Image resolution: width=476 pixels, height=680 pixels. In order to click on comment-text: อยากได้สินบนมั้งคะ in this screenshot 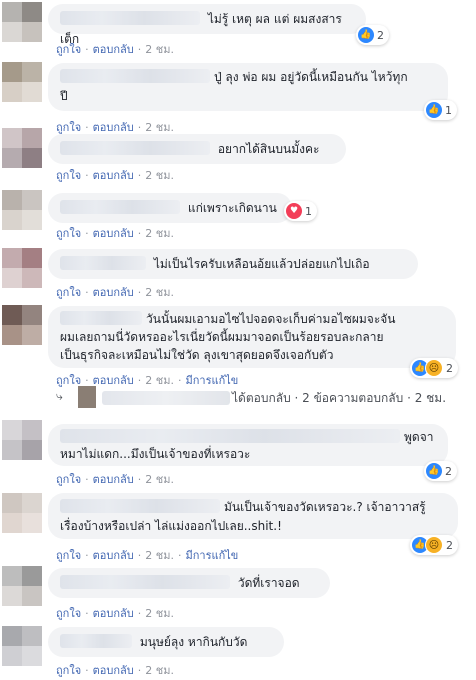, I will do `click(268, 149)`.